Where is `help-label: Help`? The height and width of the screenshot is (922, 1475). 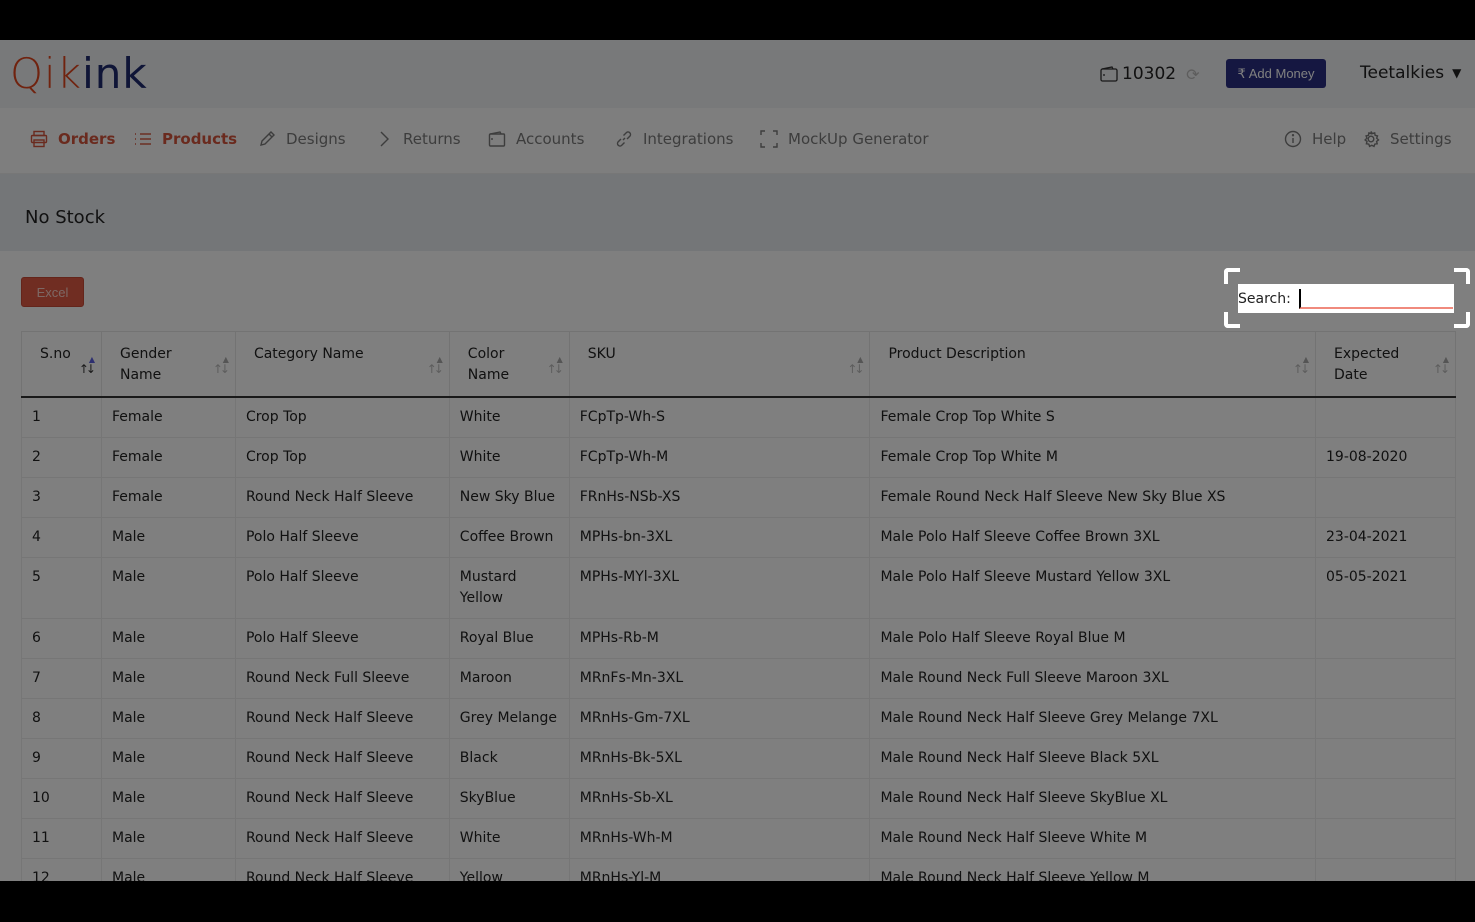
help-label: Help is located at coordinates (1329, 139).